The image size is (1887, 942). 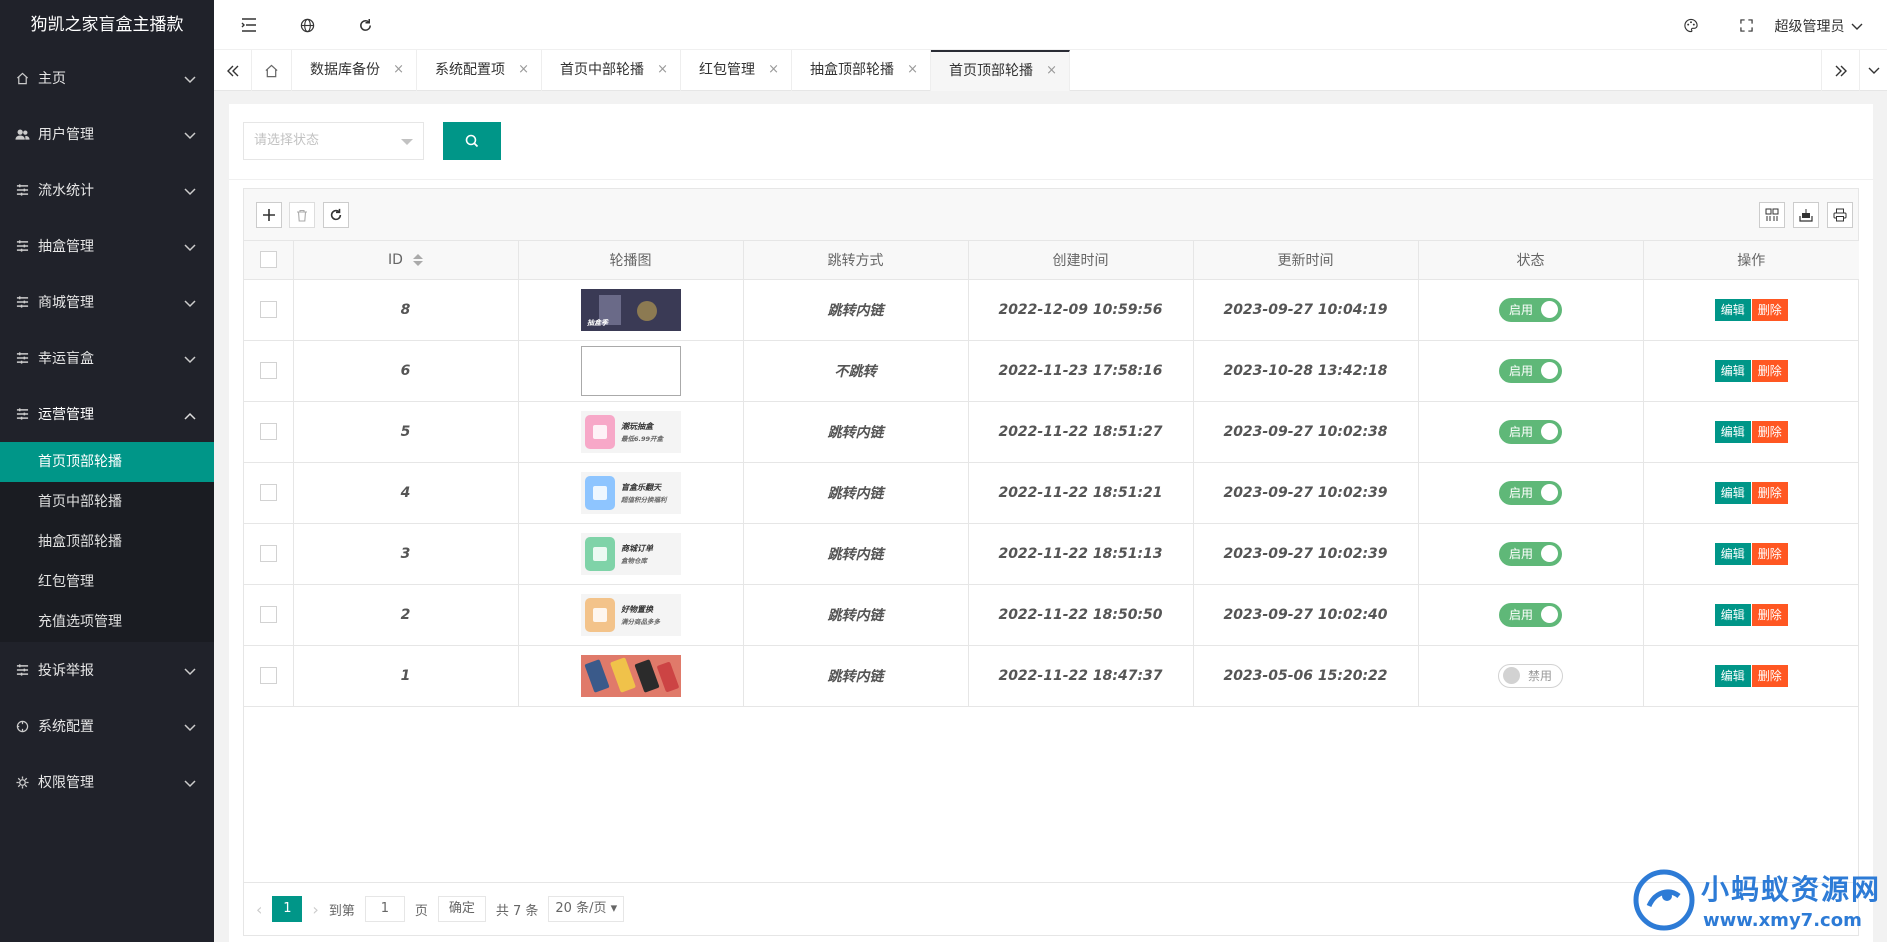 What do you see at coordinates (107, 462) in the screenshot?
I see `submenu-item-0: 首页顶部轮播` at bounding box center [107, 462].